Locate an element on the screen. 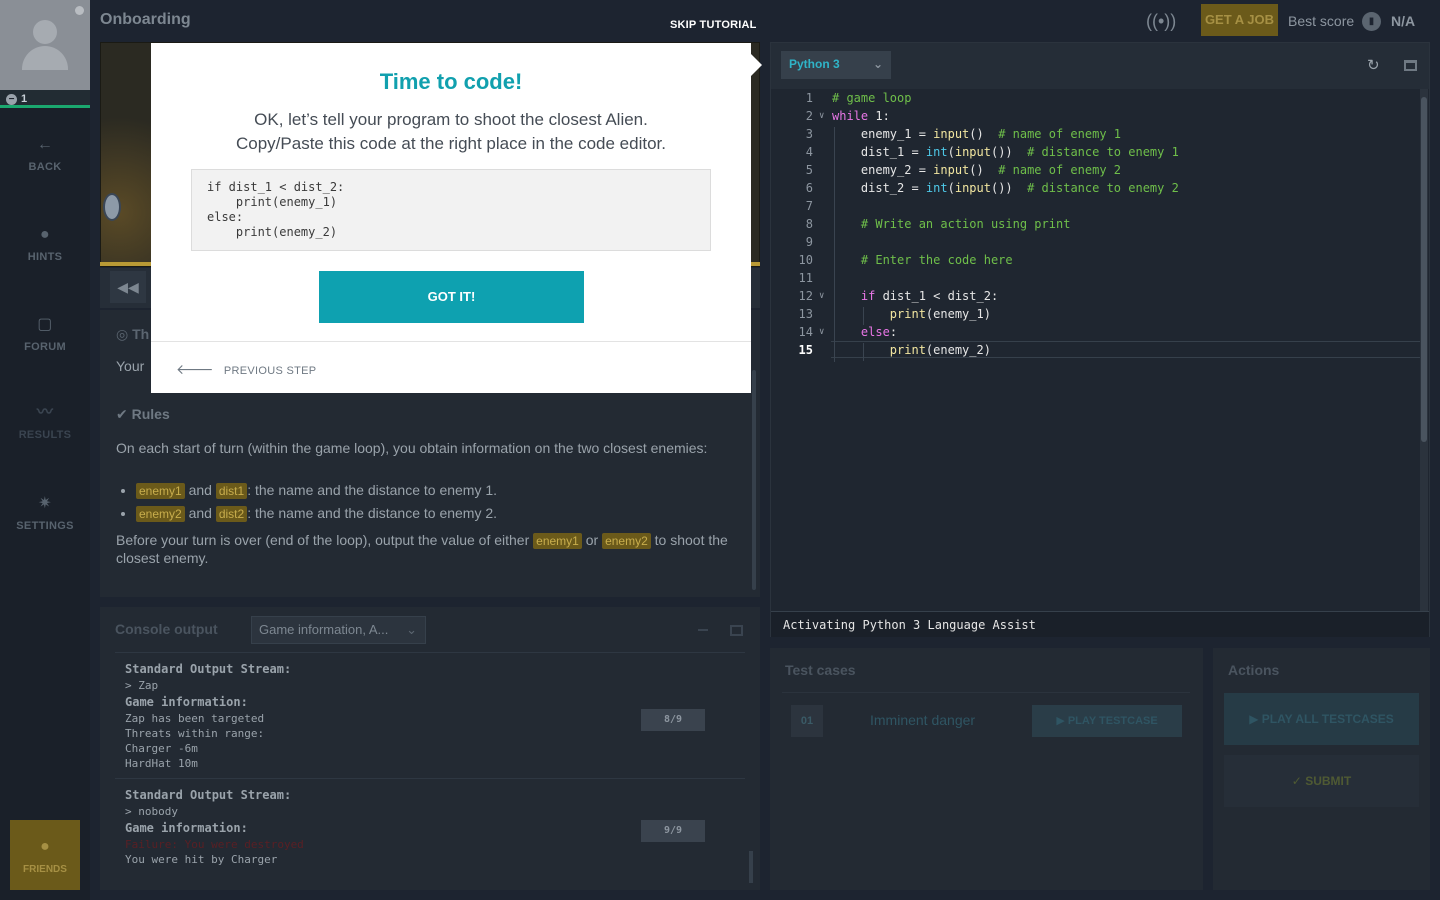  minimize-icon is located at coordinates (703, 626).